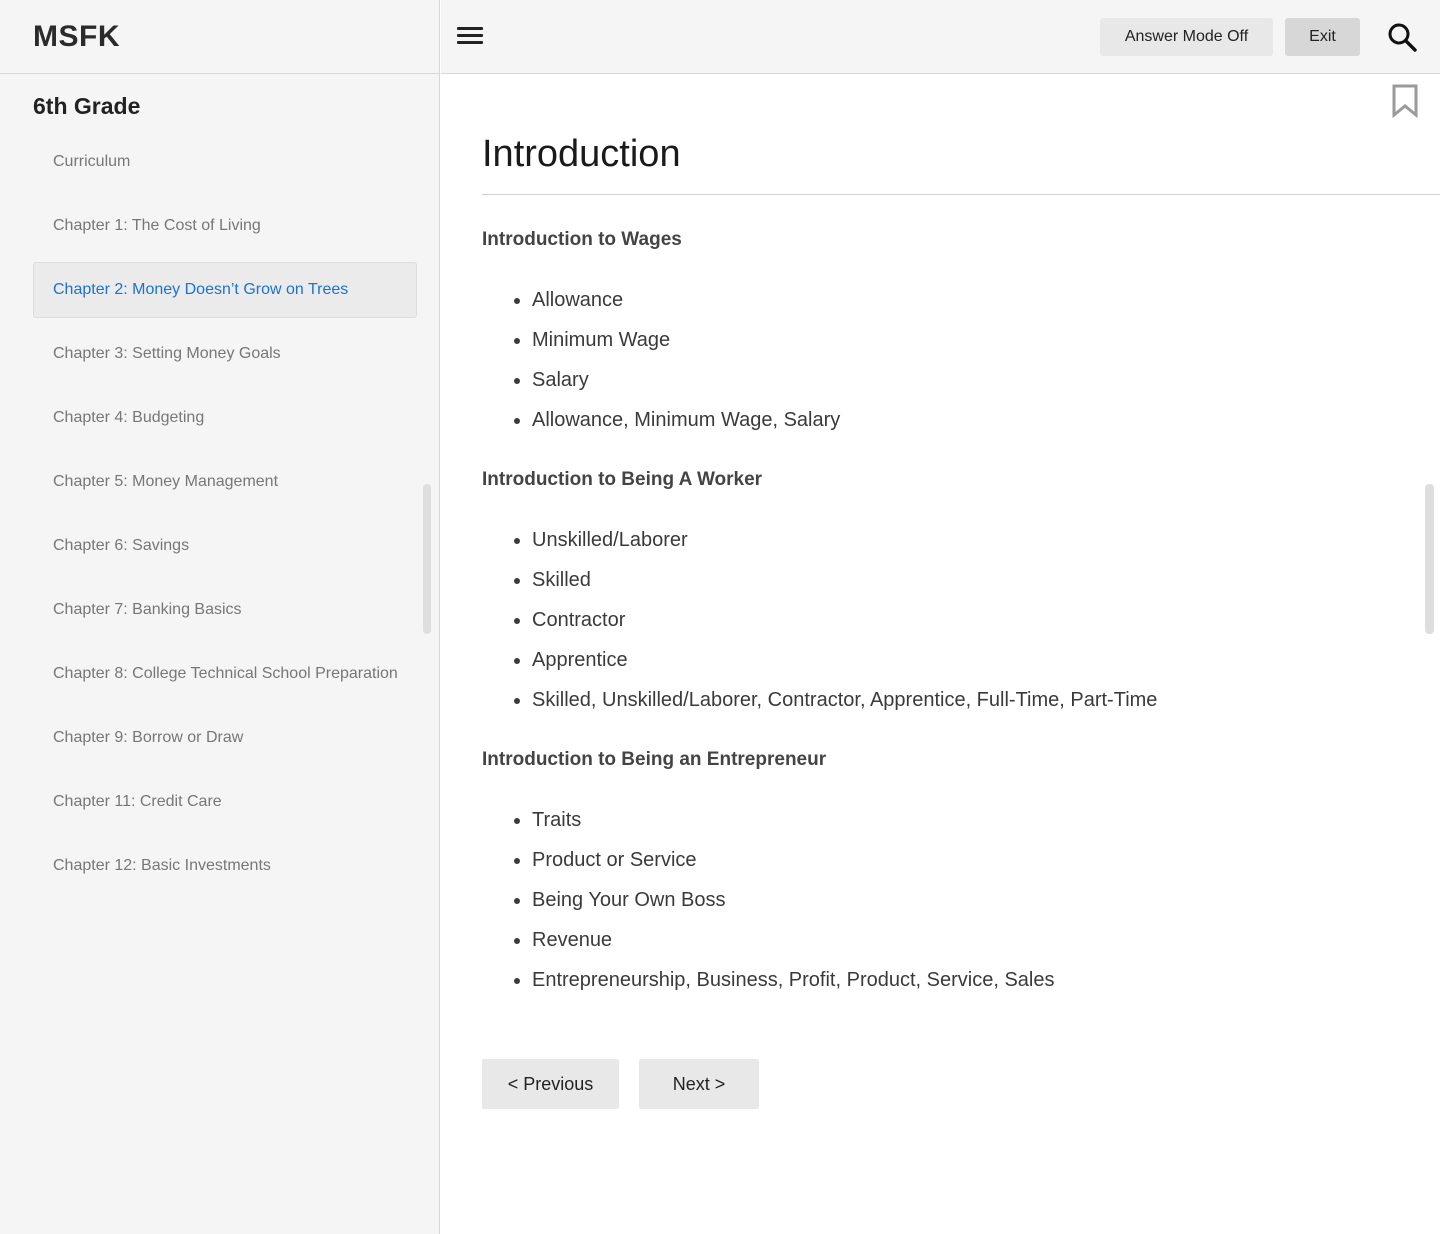 The image size is (1440, 1234). What do you see at coordinates (1405, 101) in the screenshot?
I see `bookmark-icon` at bounding box center [1405, 101].